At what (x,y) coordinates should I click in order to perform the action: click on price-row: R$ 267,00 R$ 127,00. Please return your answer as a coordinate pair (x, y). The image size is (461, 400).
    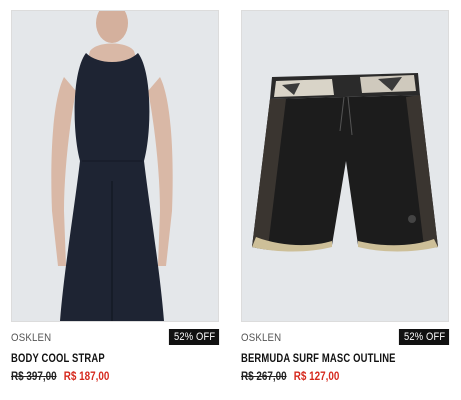
    Looking at the image, I should click on (330, 377).